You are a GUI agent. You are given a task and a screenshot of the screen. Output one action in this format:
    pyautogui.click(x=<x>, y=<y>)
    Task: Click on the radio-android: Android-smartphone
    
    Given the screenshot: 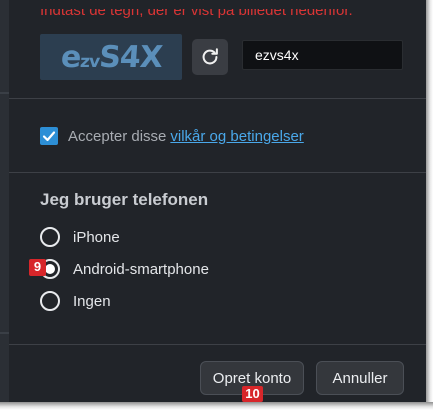 What is the action you would take?
    pyautogui.click(x=124, y=269)
    